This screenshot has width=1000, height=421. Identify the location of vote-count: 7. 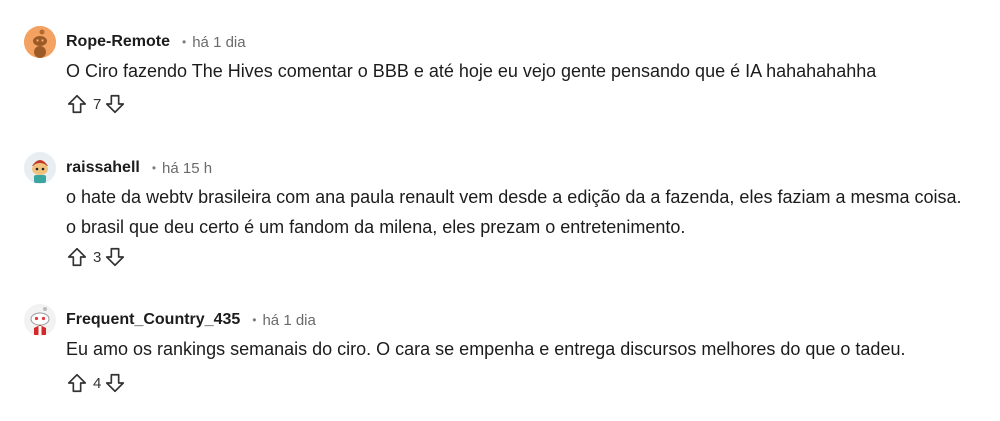
(97, 104).